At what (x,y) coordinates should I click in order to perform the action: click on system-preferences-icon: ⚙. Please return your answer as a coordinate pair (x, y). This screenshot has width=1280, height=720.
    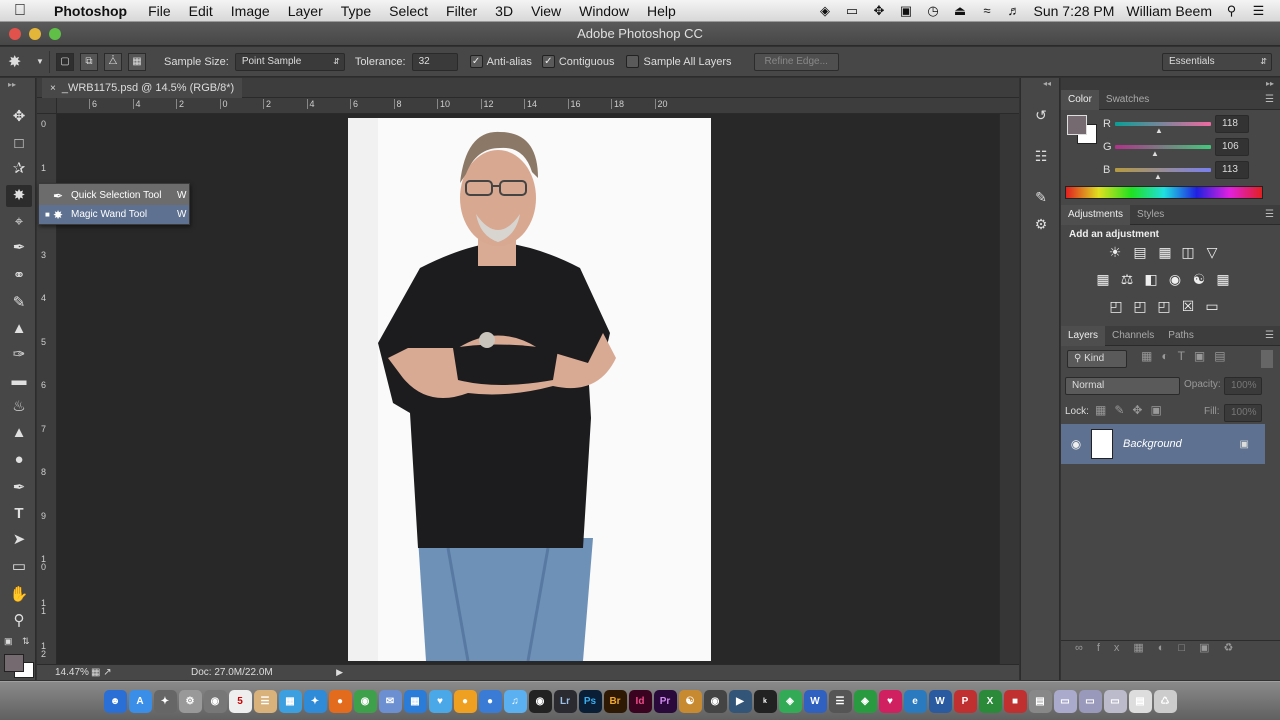
    Looking at the image, I should click on (190, 701).